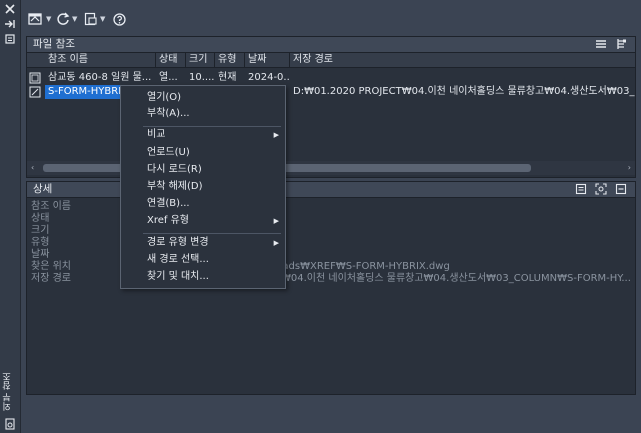 The height and width of the screenshot is (433, 641). Describe the element at coordinates (10, 424) in the screenshot. I see `xref-palette-icon` at that location.